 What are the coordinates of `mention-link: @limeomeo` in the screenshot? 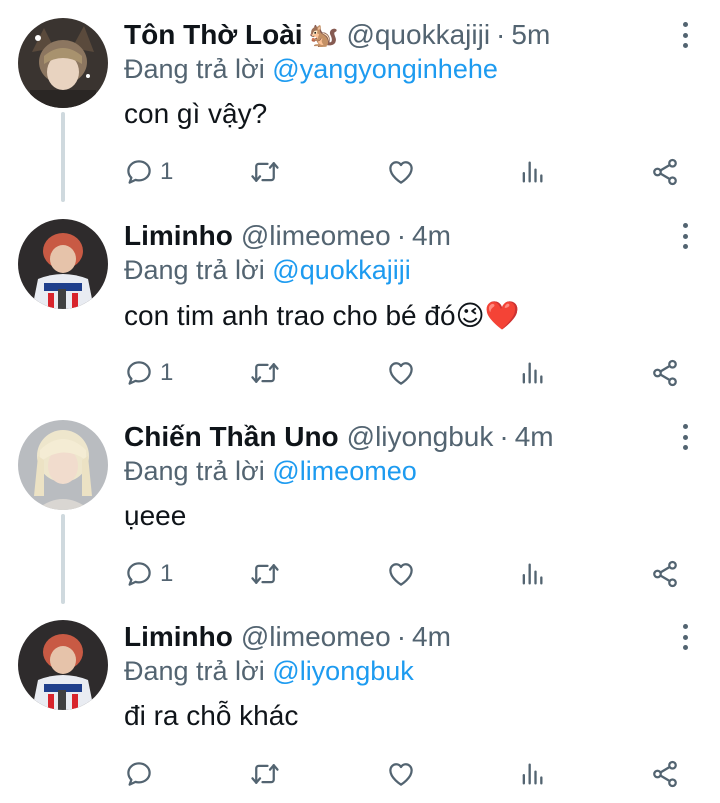 It's located at (344, 471).